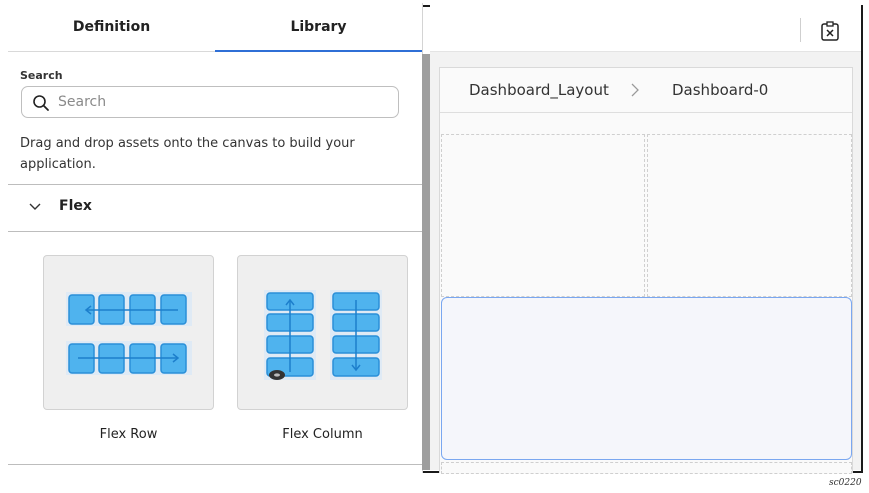 This screenshot has height=493, width=869. What do you see at coordinates (41, 75) in the screenshot?
I see `search-label: Search` at bounding box center [41, 75].